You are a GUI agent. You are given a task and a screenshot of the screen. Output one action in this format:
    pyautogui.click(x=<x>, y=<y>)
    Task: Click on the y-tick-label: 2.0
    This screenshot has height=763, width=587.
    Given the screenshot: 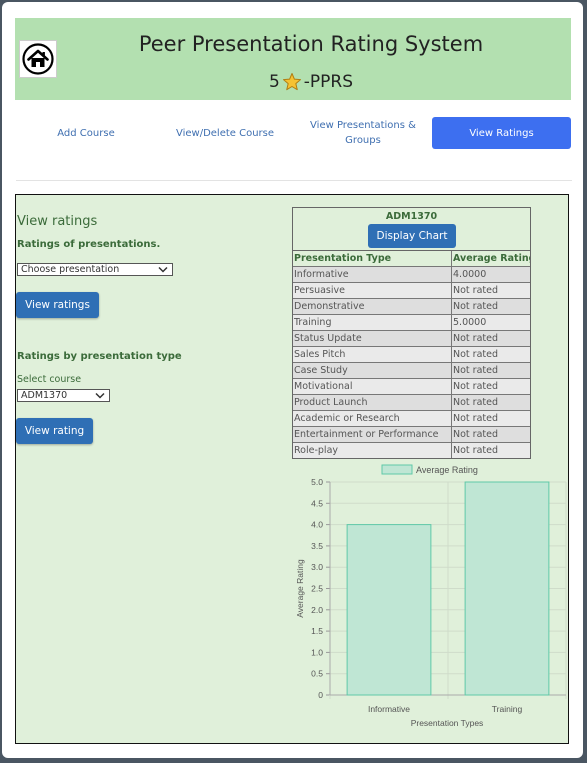 What is the action you would take?
    pyautogui.click(x=317, y=610)
    